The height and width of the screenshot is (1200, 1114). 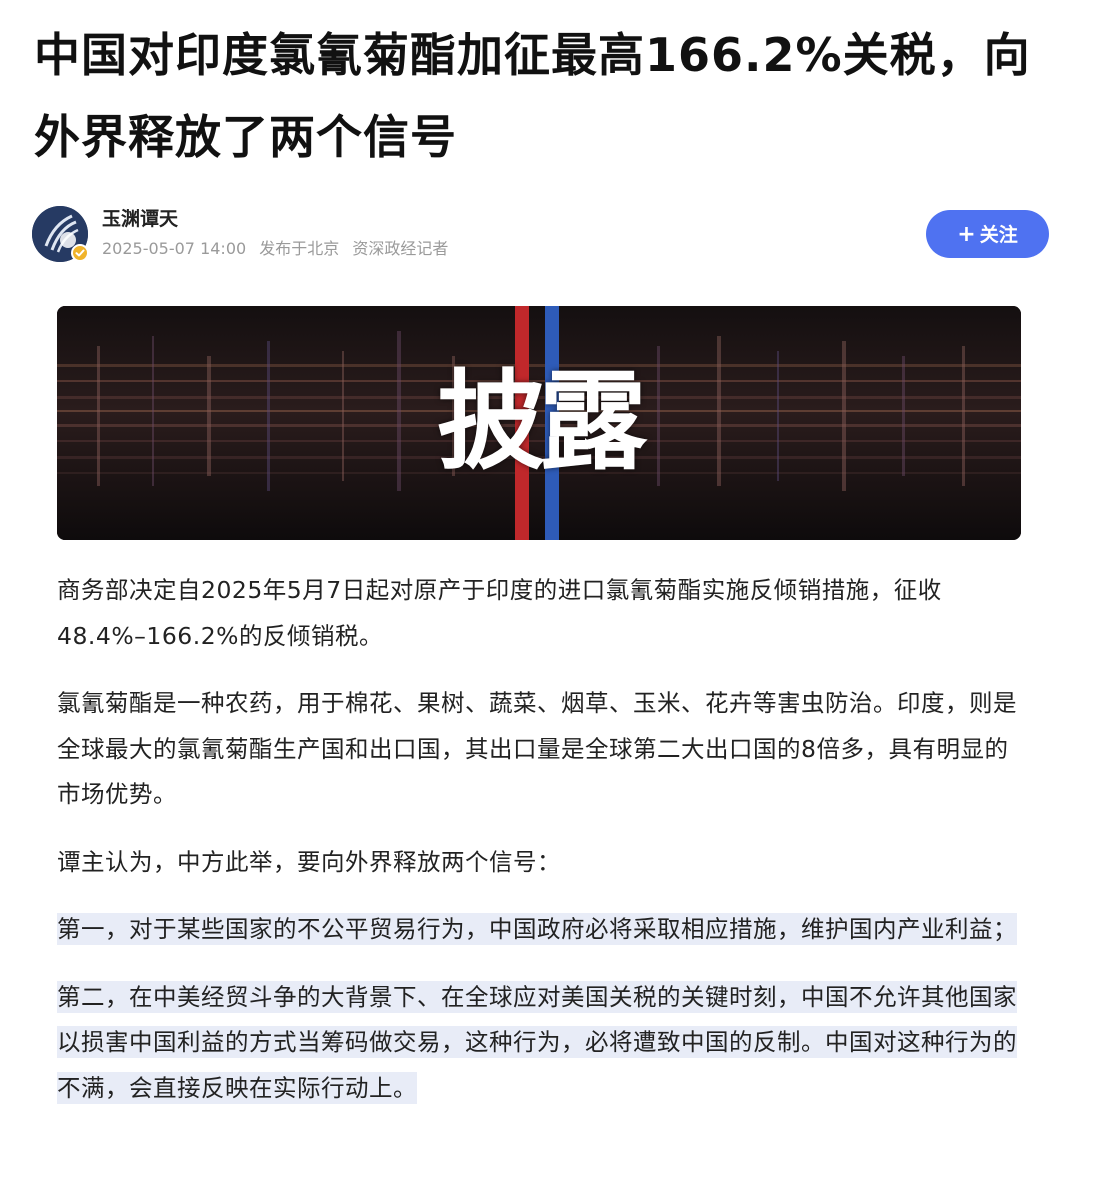 I want to click on author-meta: 2025-05-07 14:00 发布于北京 资深政经记者, so click(x=279, y=249).